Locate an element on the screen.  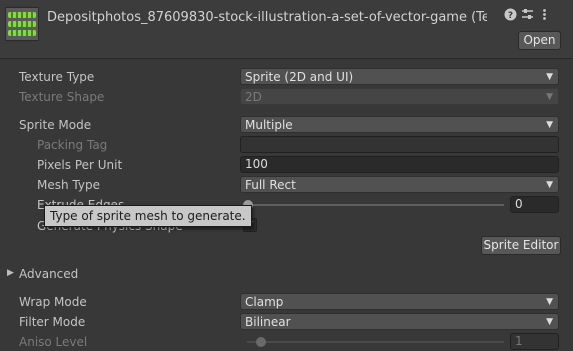
filter-mode-label: Filter Mode is located at coordinates (52, 322).